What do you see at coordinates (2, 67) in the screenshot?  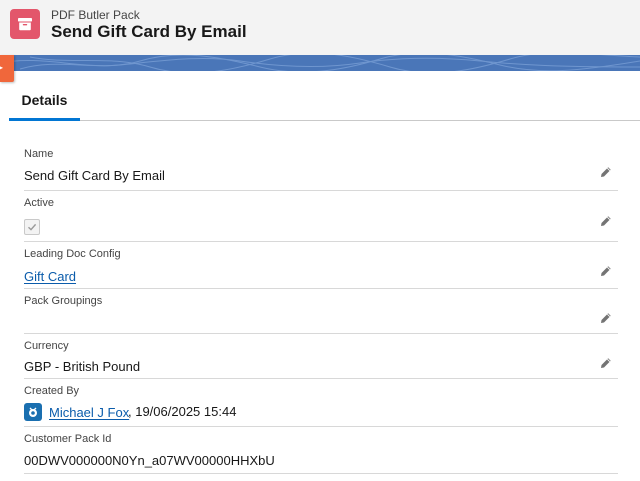 I see `caret-right-icon: ▸` at bounding box center [2, 67].